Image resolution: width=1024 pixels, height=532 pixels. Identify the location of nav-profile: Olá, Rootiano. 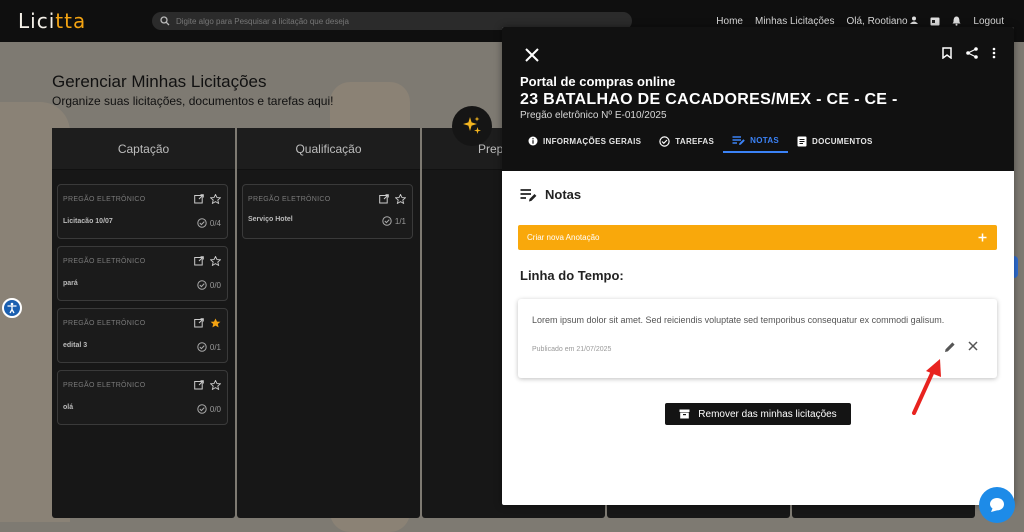
(882, 21).